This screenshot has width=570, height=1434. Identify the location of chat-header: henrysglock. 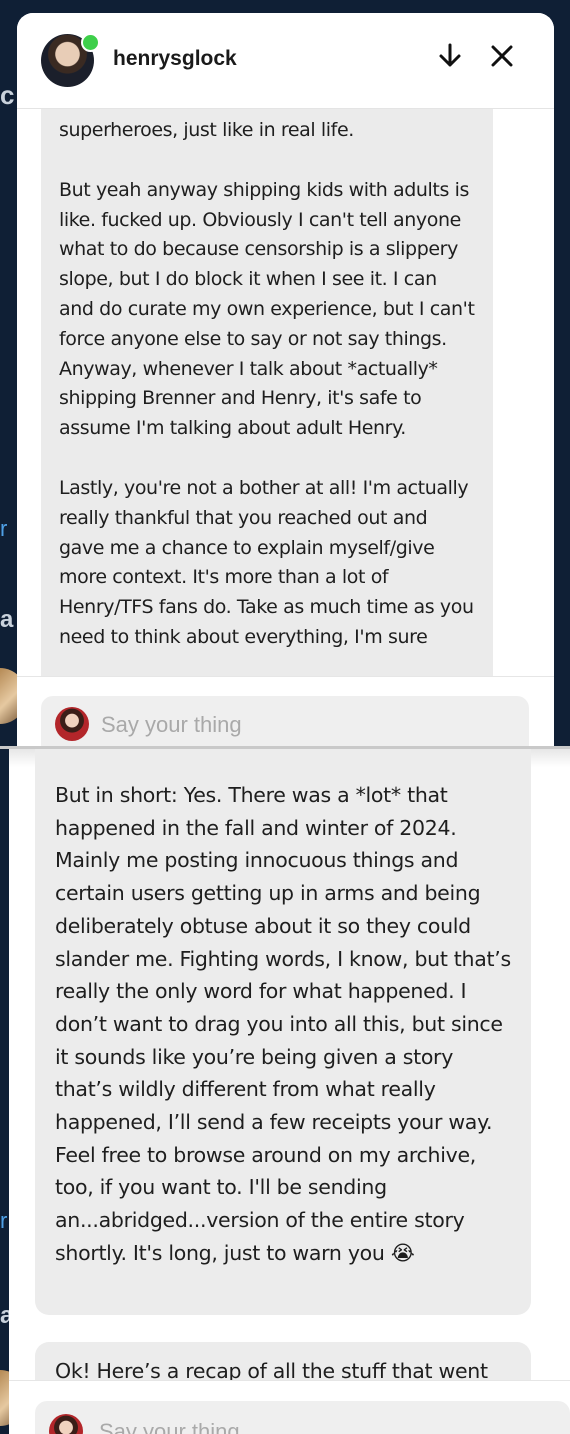
(285, 61).